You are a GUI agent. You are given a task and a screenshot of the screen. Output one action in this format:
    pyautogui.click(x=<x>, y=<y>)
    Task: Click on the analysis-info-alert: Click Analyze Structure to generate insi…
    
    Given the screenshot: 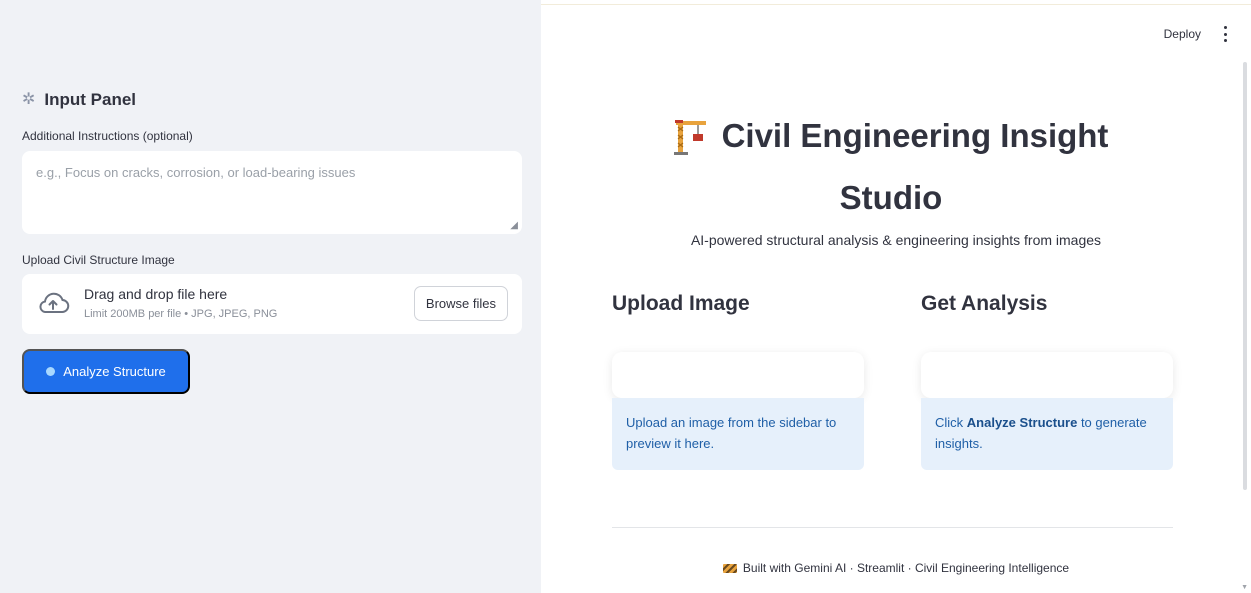 What is the action you would take?
    pyautogui.click(x=1047, y=434)
    